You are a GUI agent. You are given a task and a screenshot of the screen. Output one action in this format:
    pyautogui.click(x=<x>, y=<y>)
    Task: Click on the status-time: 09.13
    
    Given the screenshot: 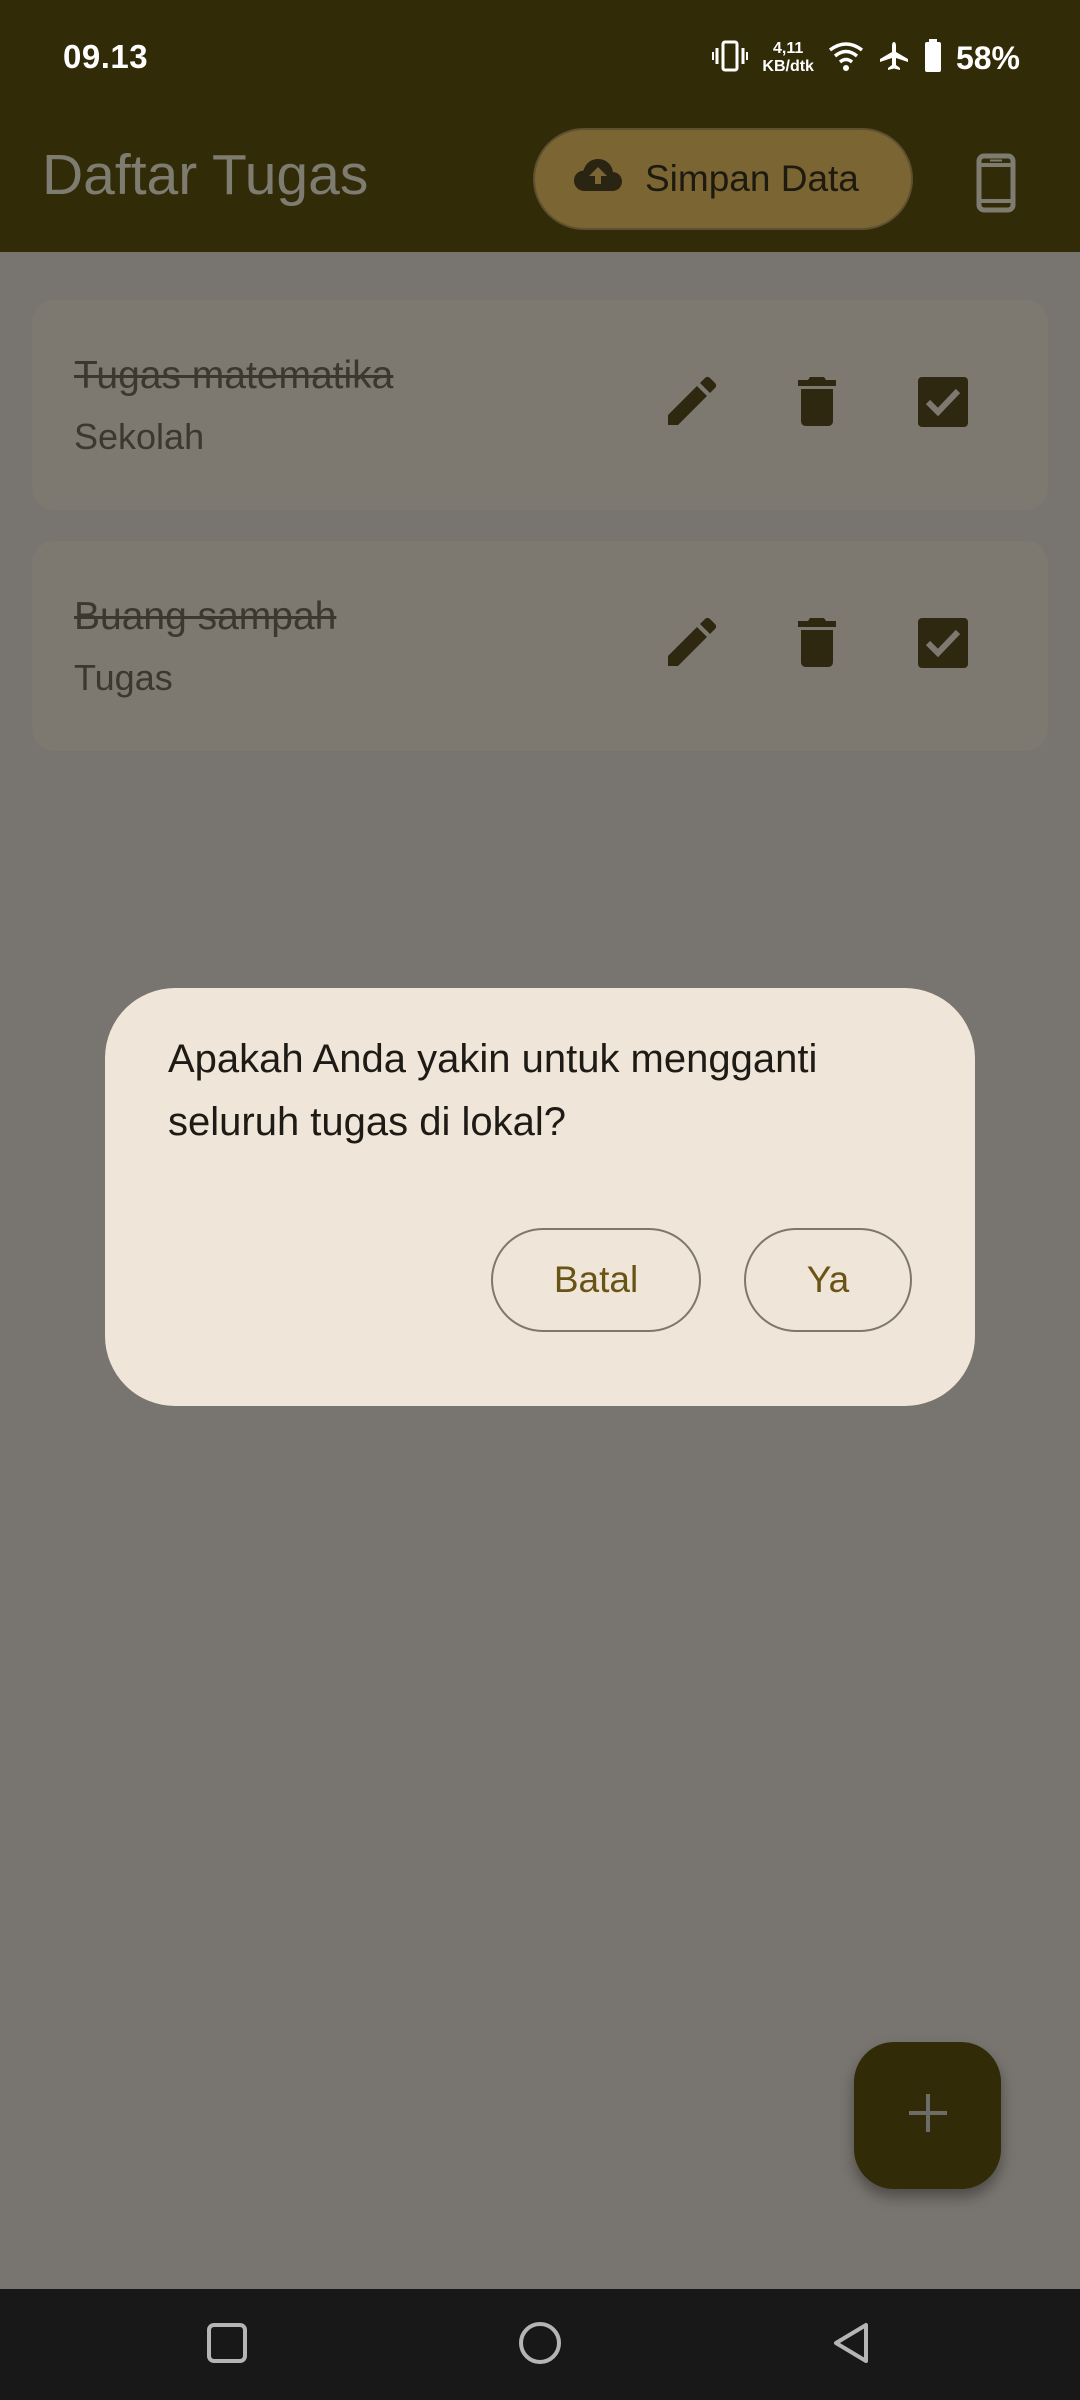 What is the action you would take?
    pyautogui.click(x=106, y=56)
    